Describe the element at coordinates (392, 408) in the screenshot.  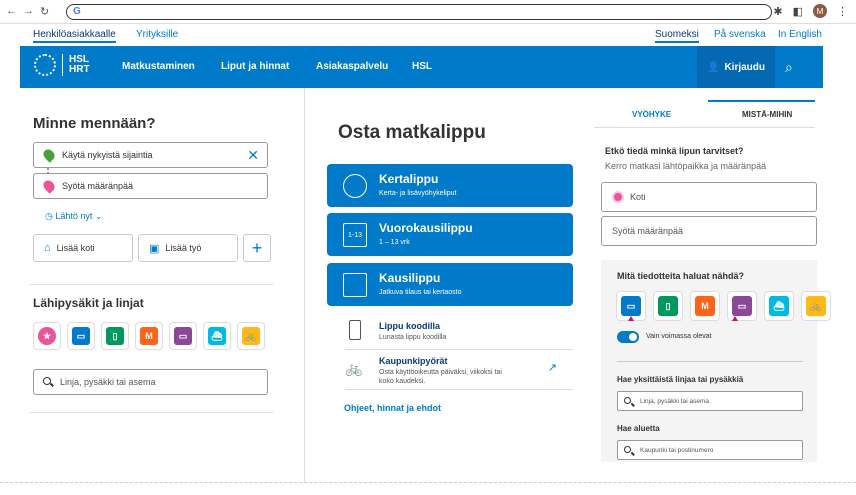
I see `help-link: Ohjeet, hinnat ja ehdot` at that location.